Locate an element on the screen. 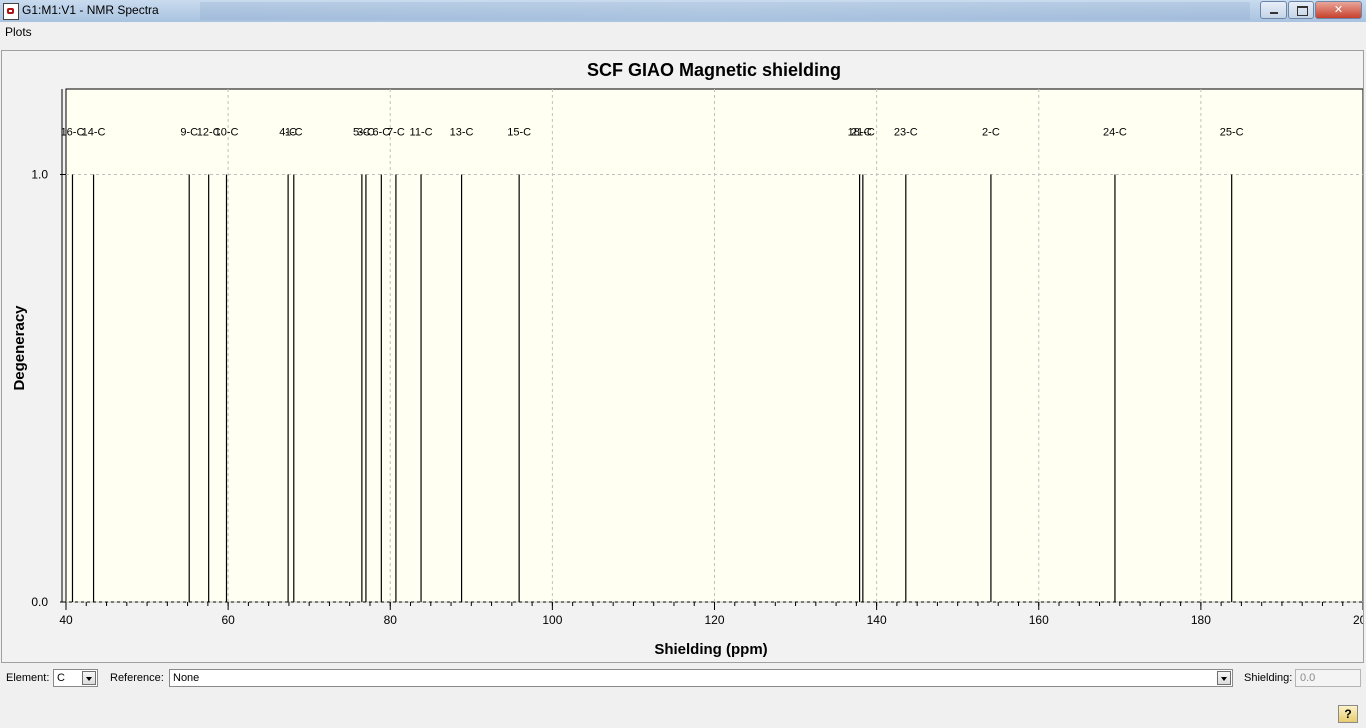 The height and width of the screenshot is (728, 1366). x-tick-label: 40 is located at coordinates (66, 620).